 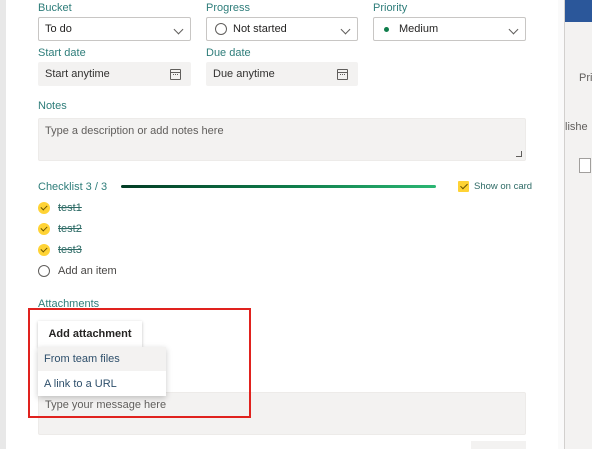 I want to click on progress-dropdown: Not started, so click(x=282, y=29).